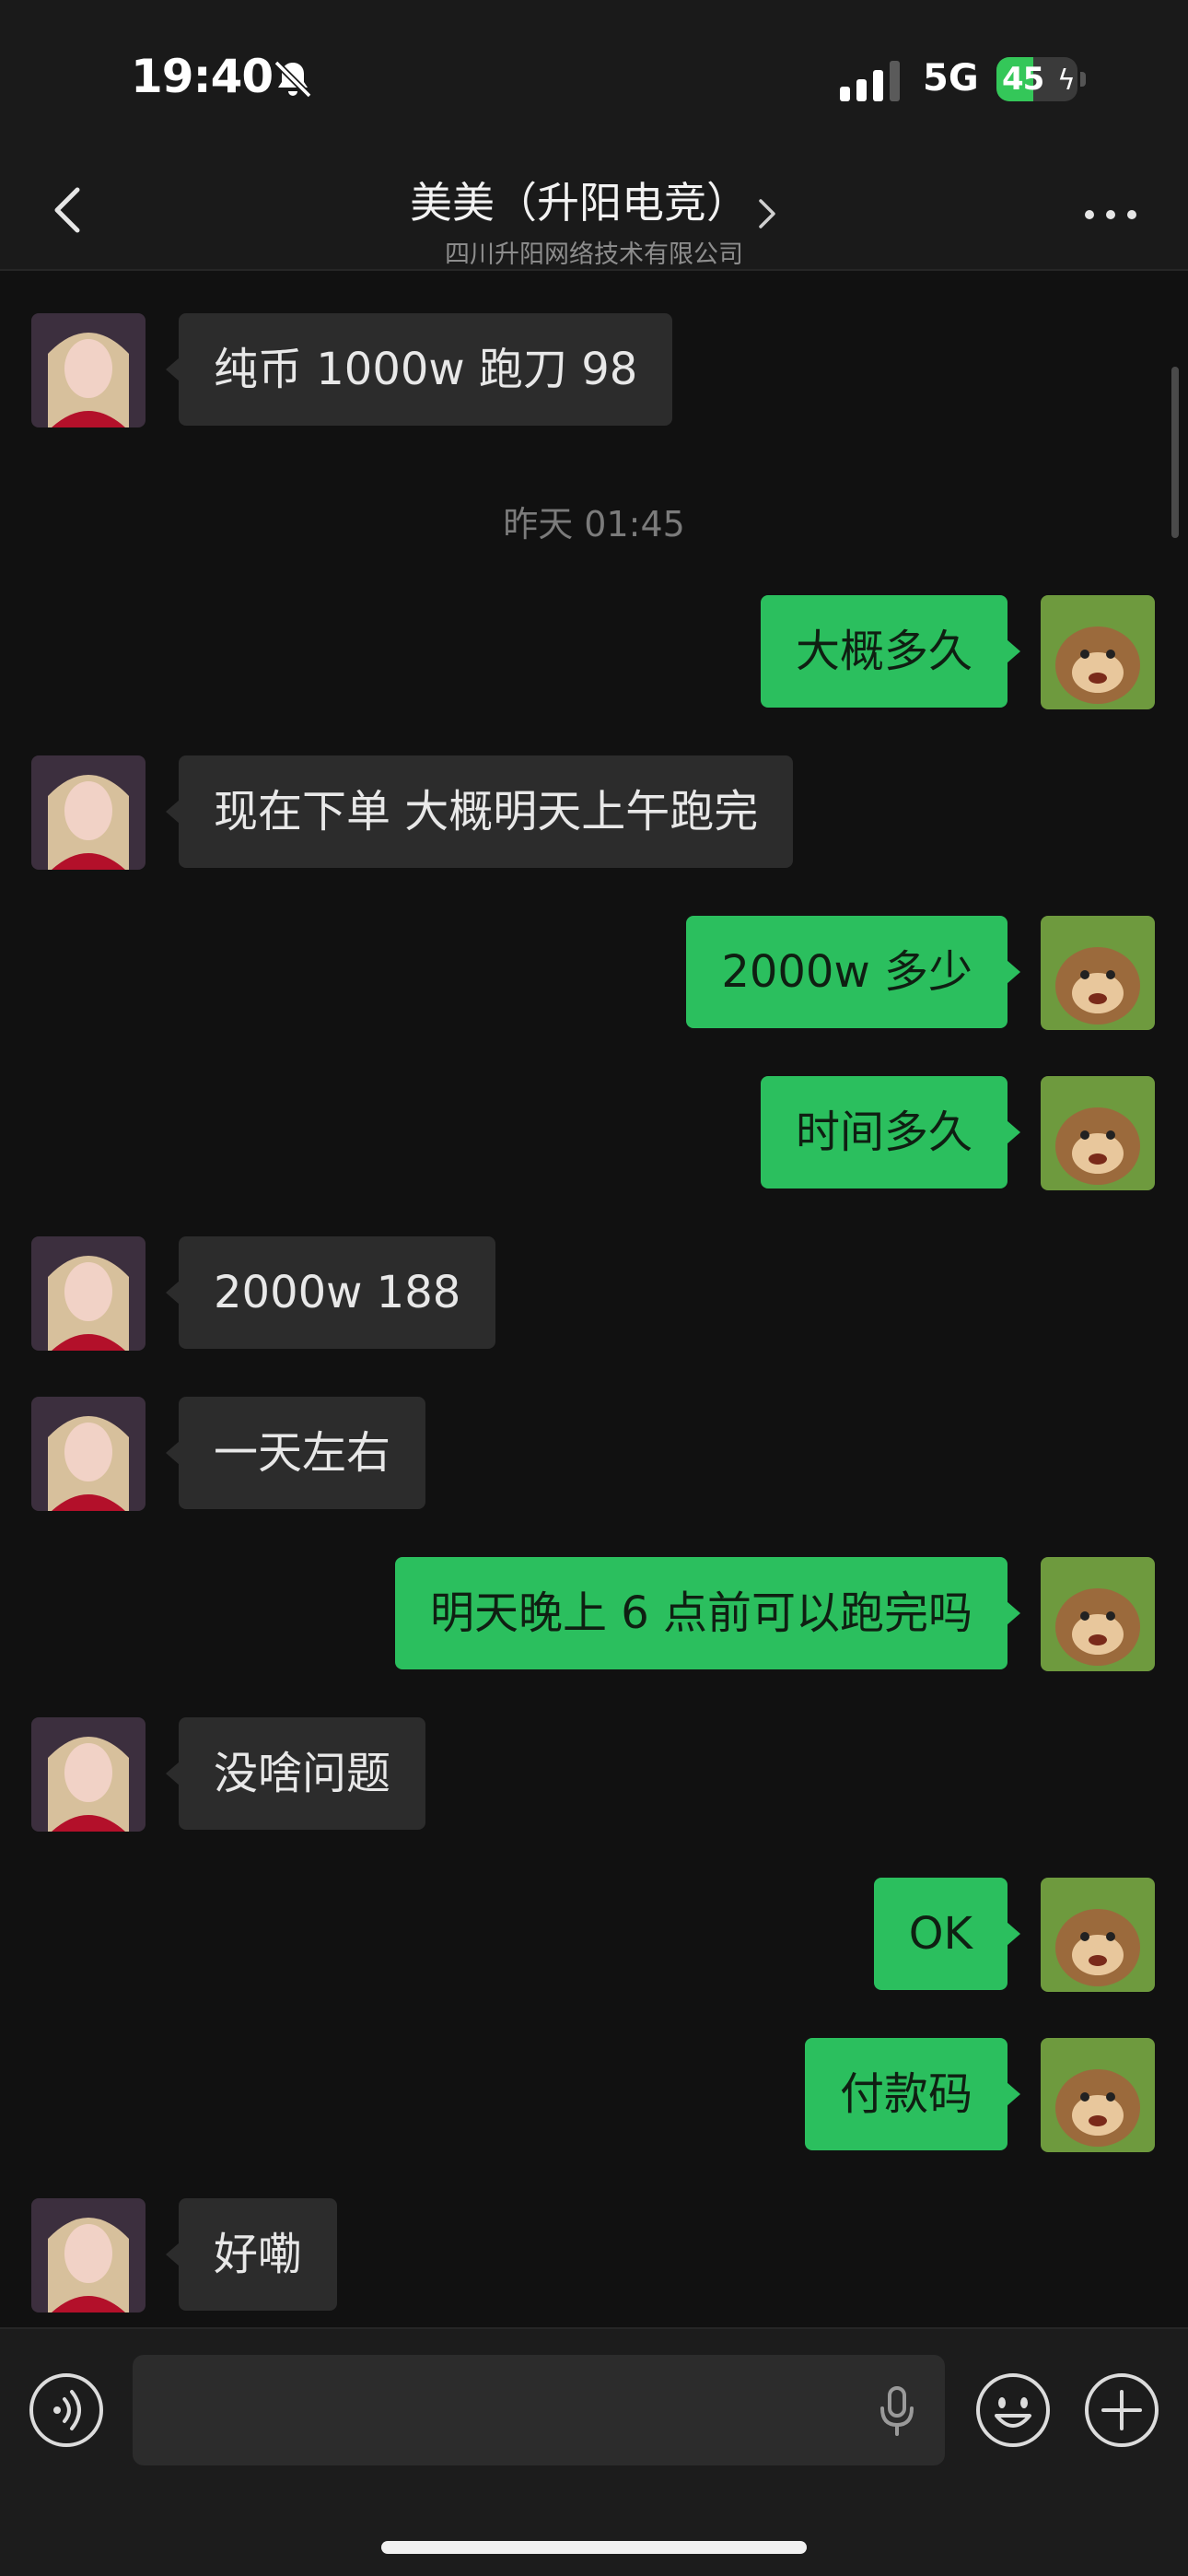 The image size is (1188, 2576). What do you see at coordinates (594, 1454) in the screenshot?
I see `message-row-incoming: 一天左右` at bounding box center [594, 1454].